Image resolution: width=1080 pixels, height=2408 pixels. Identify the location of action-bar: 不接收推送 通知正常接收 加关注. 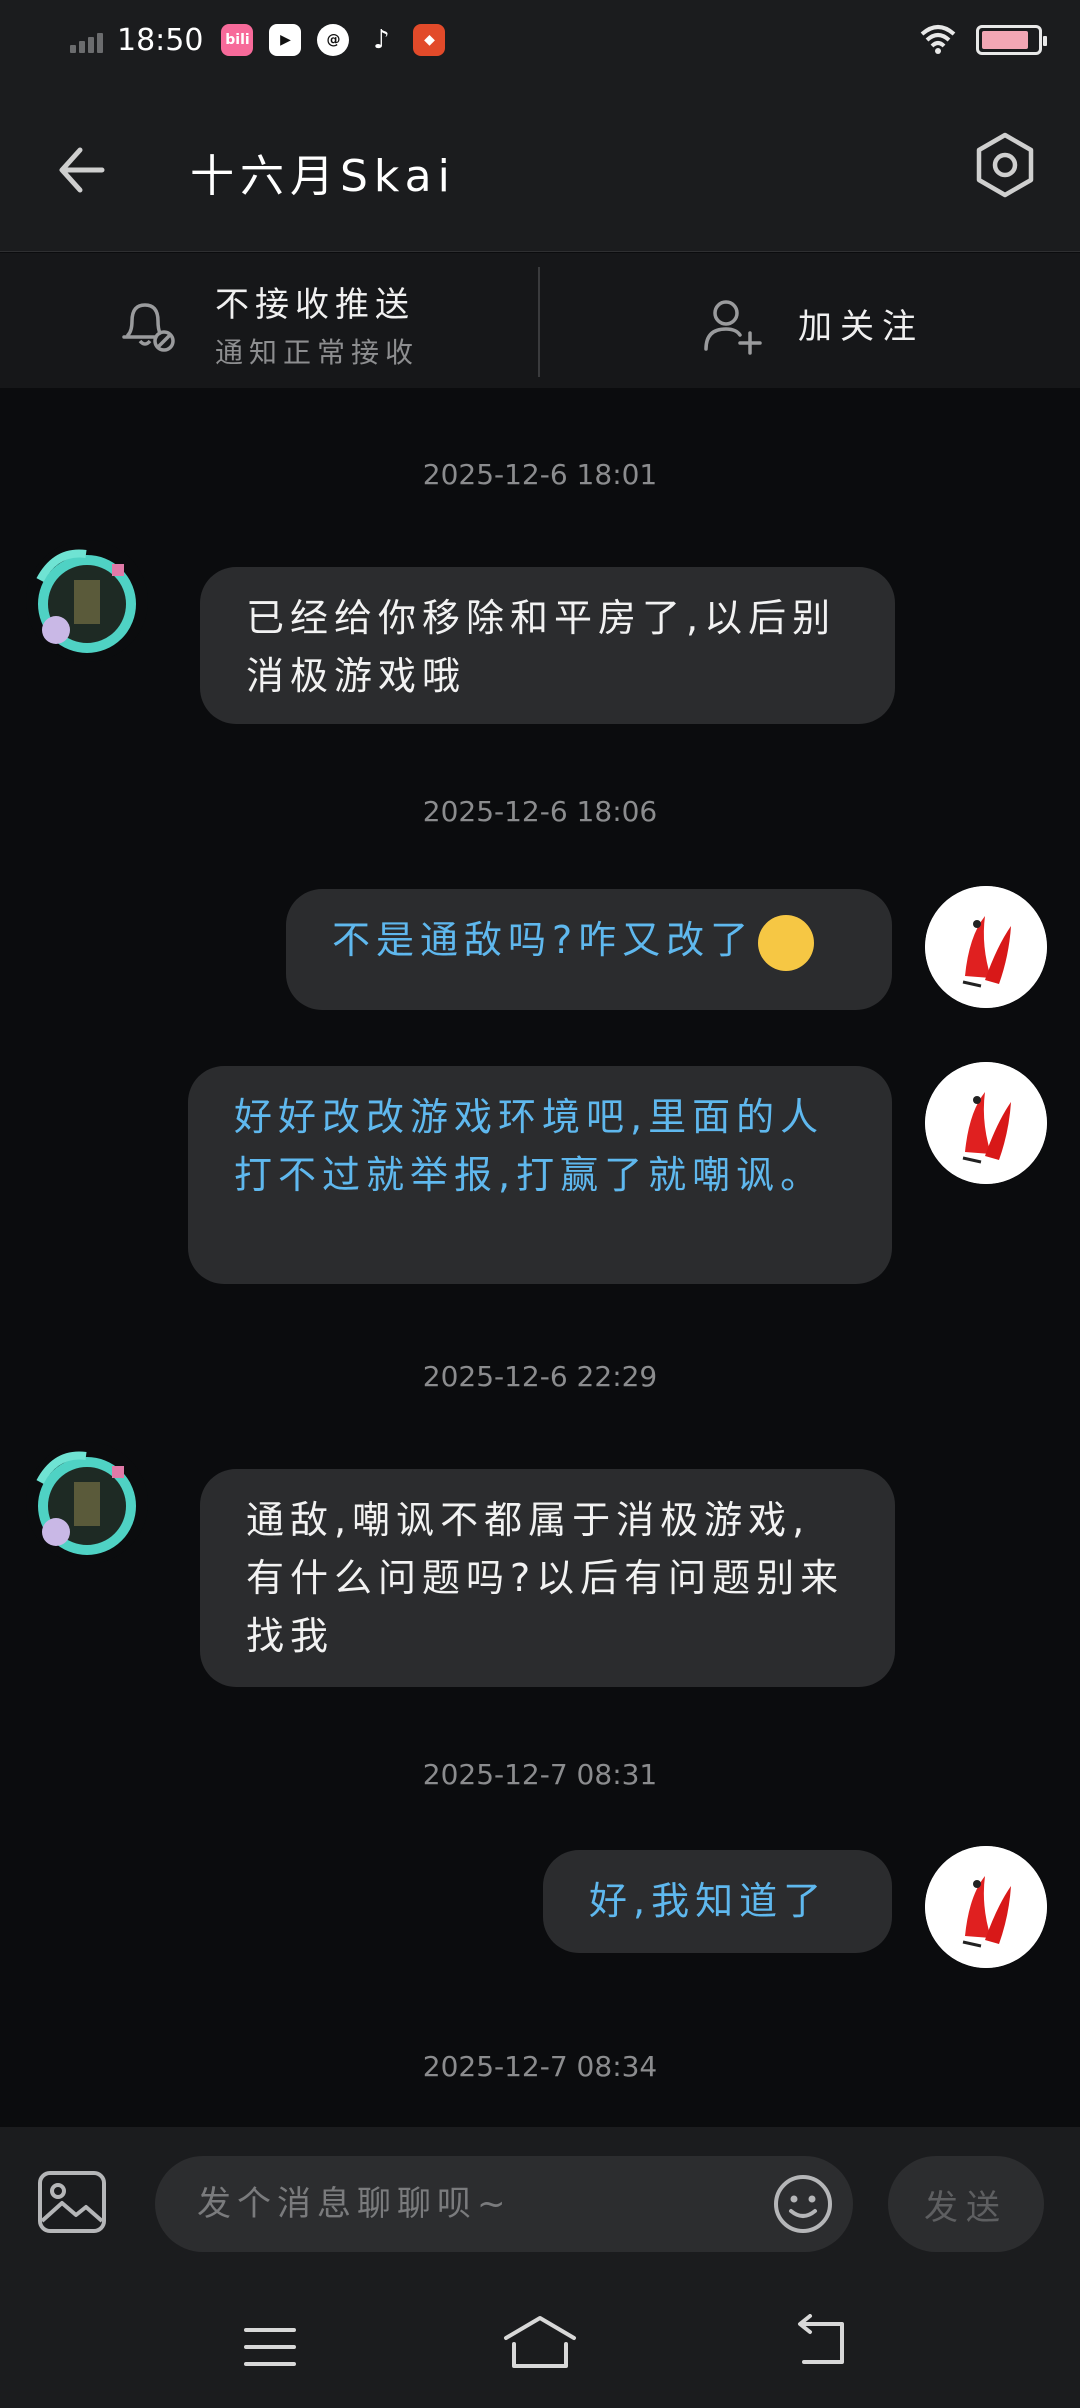
(540, 320).